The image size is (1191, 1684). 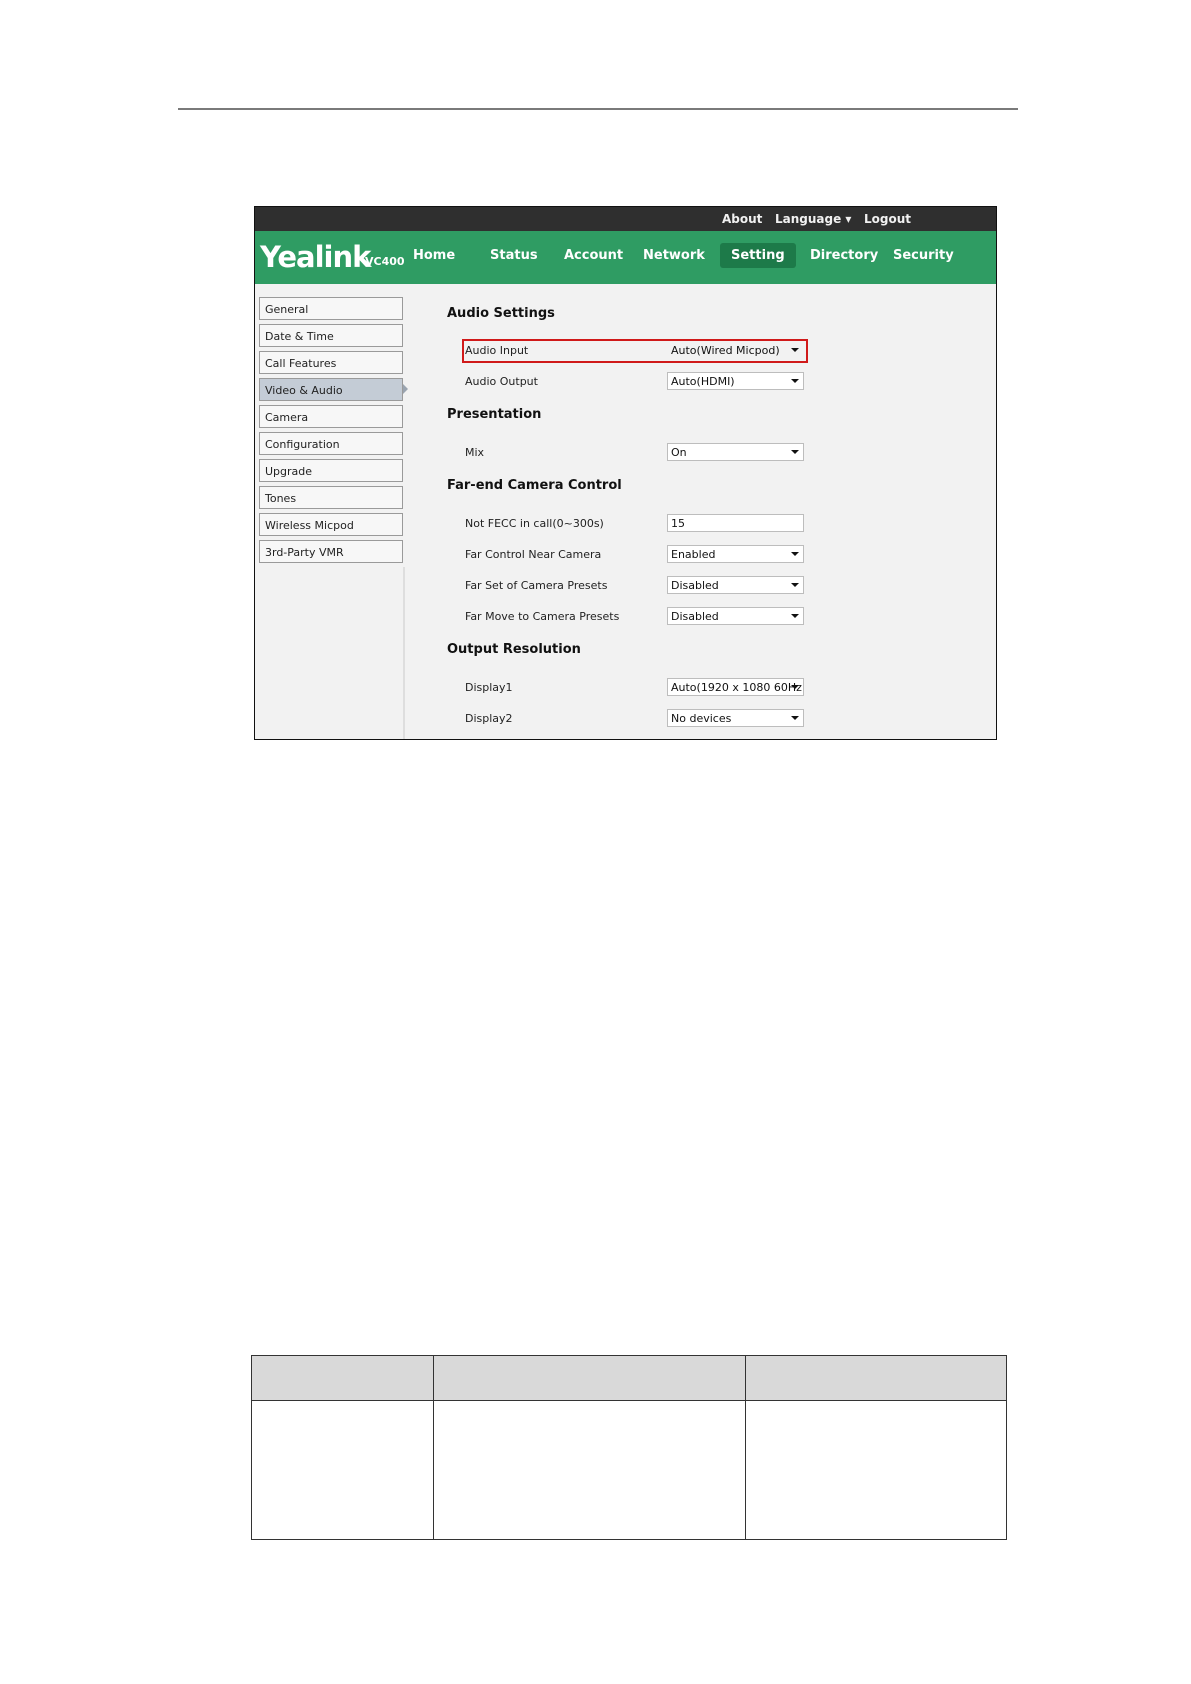 What do you see at coordinates (674, 255) in the screenshot?
I see `nav-network: Network` at bounding box center [674, 255].